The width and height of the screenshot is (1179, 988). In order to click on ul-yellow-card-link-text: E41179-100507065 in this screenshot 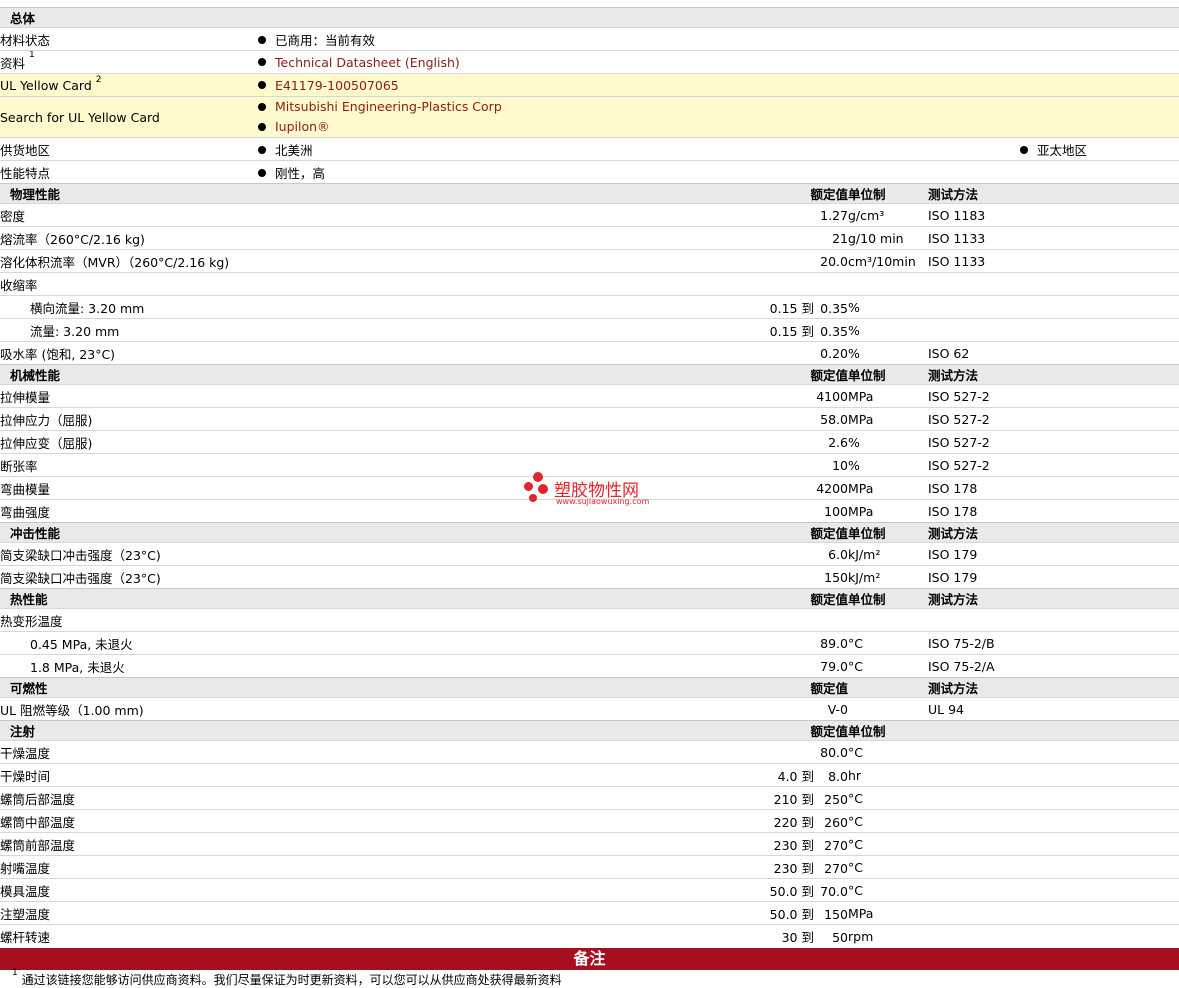, I will do `click(337, 85)`.